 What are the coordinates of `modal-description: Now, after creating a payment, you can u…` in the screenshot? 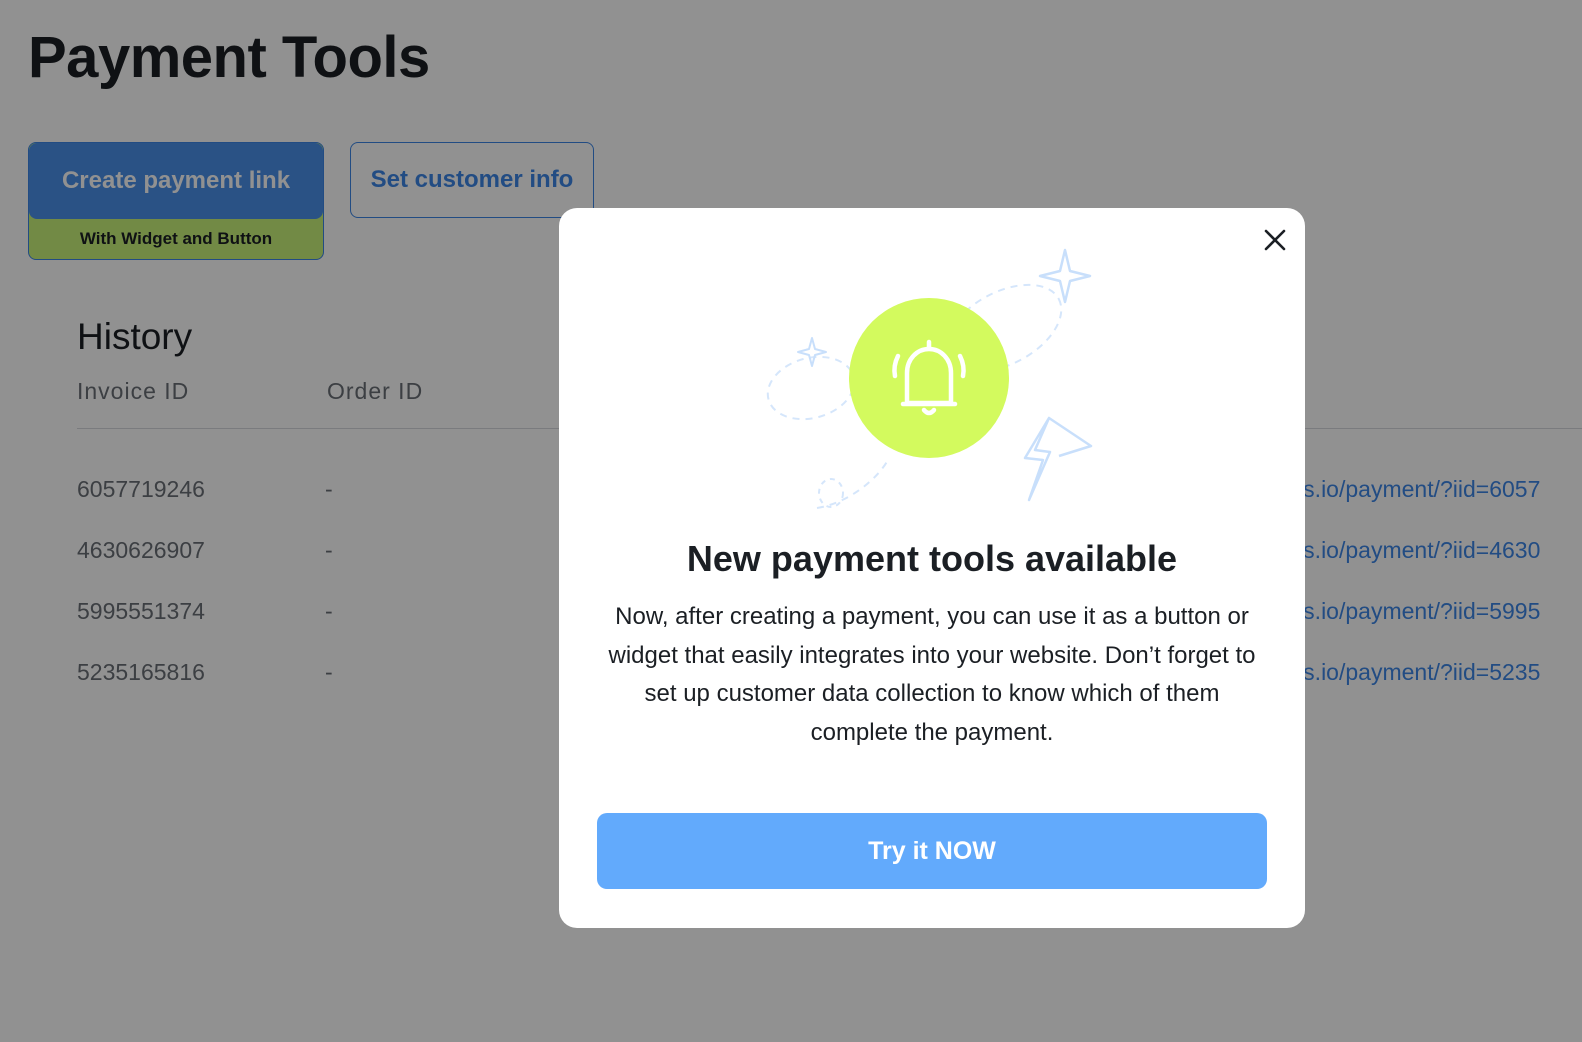 It's located at (932, 674).